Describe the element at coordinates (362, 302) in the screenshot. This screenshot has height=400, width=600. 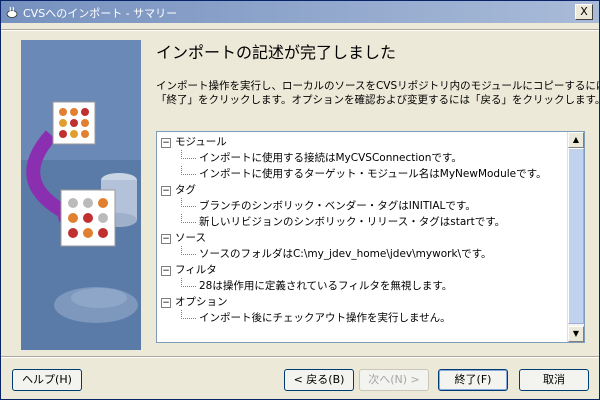
I see `tree-node-options: − オプション` at that location.